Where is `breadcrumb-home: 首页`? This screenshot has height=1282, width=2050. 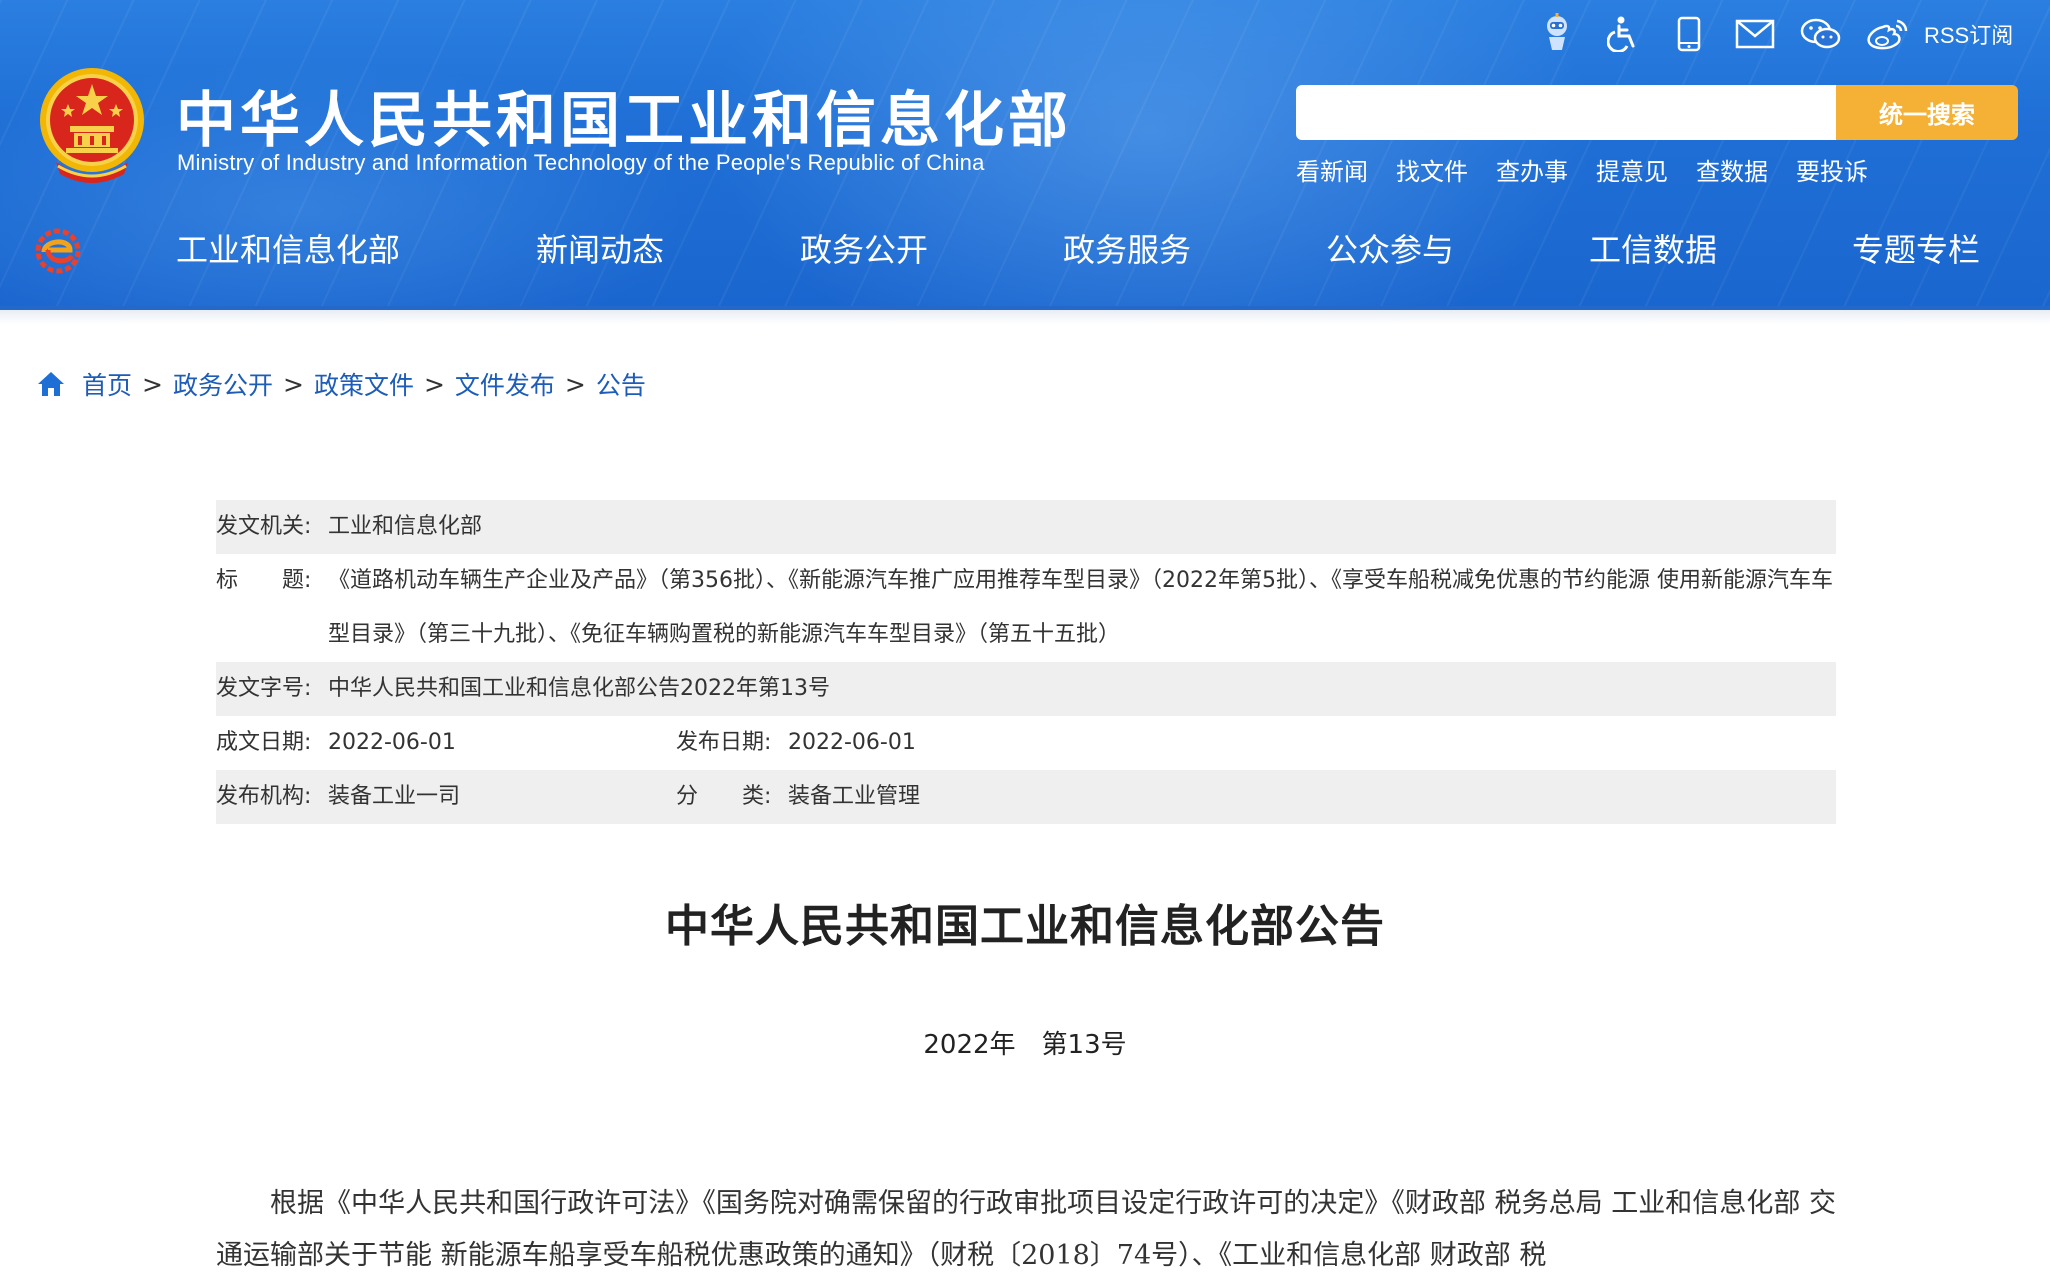 breadcrumb-home: 首页 is located at coordinates (107, 384).